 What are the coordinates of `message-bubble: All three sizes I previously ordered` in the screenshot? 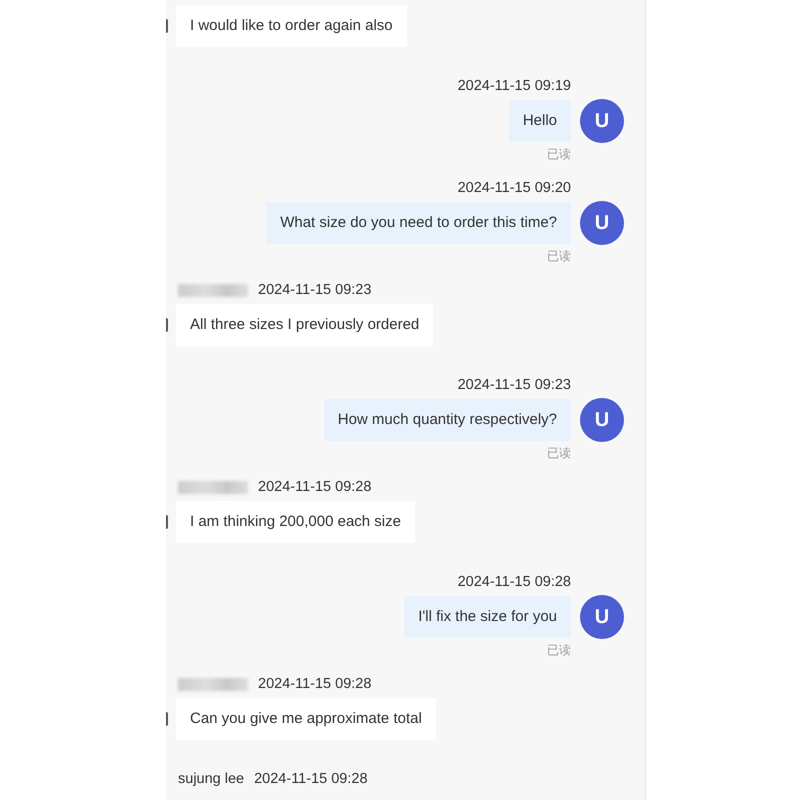 It's located at (305, 325).